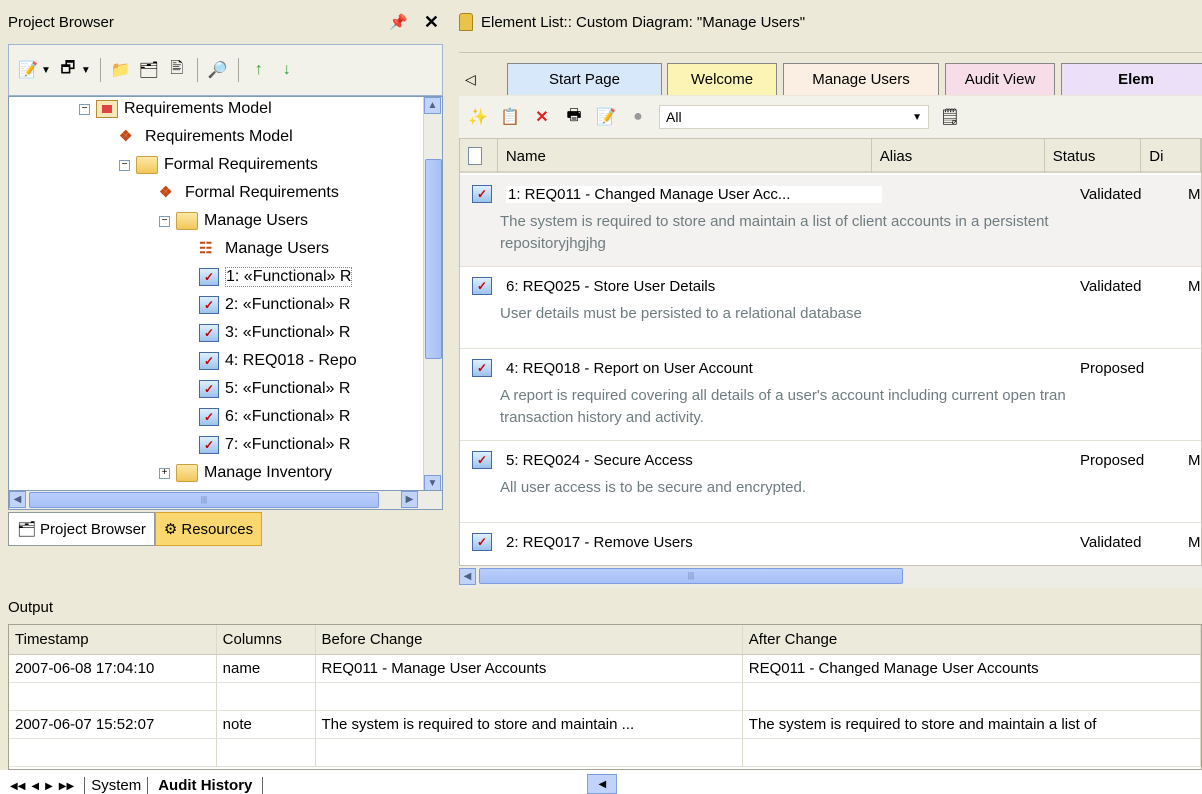  Describe the element at coordinates (685, 156) in the screenshot. I see `column-header-name: Name` at that location.